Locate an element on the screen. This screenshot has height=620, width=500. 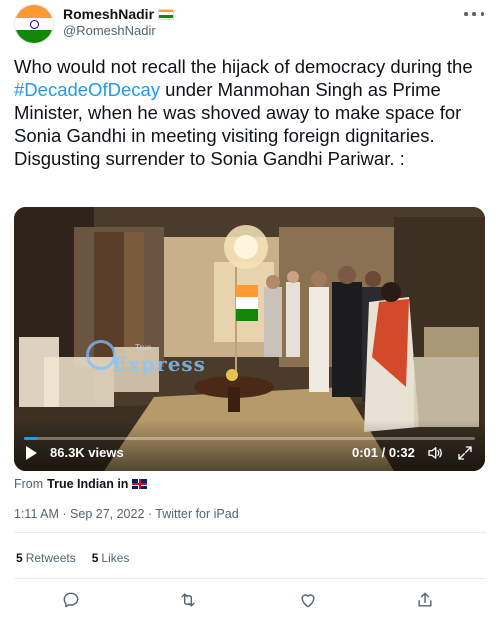
likes-count: 5 is located at coordinates (95, 558).